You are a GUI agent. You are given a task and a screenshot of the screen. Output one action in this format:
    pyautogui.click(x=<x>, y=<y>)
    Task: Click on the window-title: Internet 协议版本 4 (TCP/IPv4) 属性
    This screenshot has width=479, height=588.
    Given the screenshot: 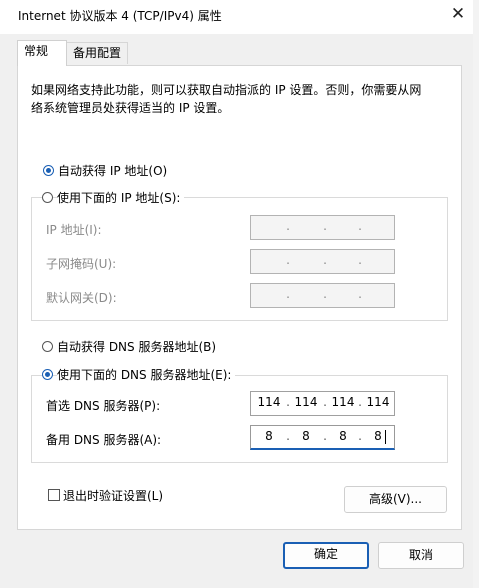 What is the action you would take?
    pyautogui.click(x=120, y=16)
    